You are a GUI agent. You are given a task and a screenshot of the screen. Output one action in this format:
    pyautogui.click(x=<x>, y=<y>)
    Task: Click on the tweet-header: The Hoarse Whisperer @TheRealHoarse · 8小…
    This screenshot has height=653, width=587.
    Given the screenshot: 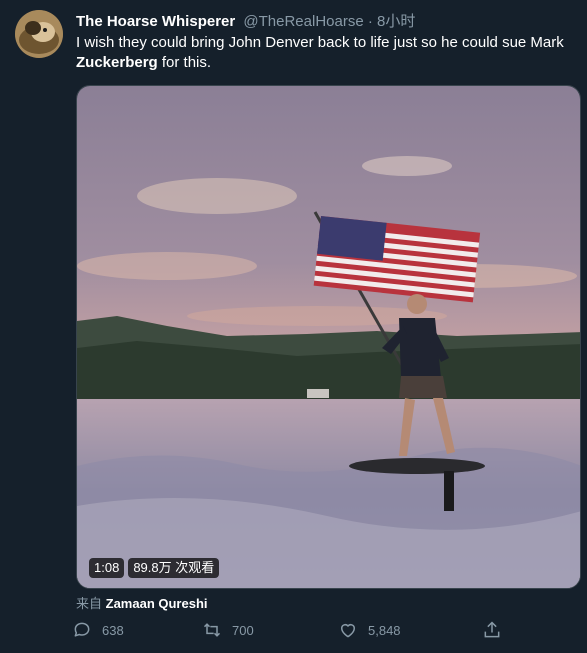 What is the action you would take?
    pyautogui.click(x=321, y=22)
    